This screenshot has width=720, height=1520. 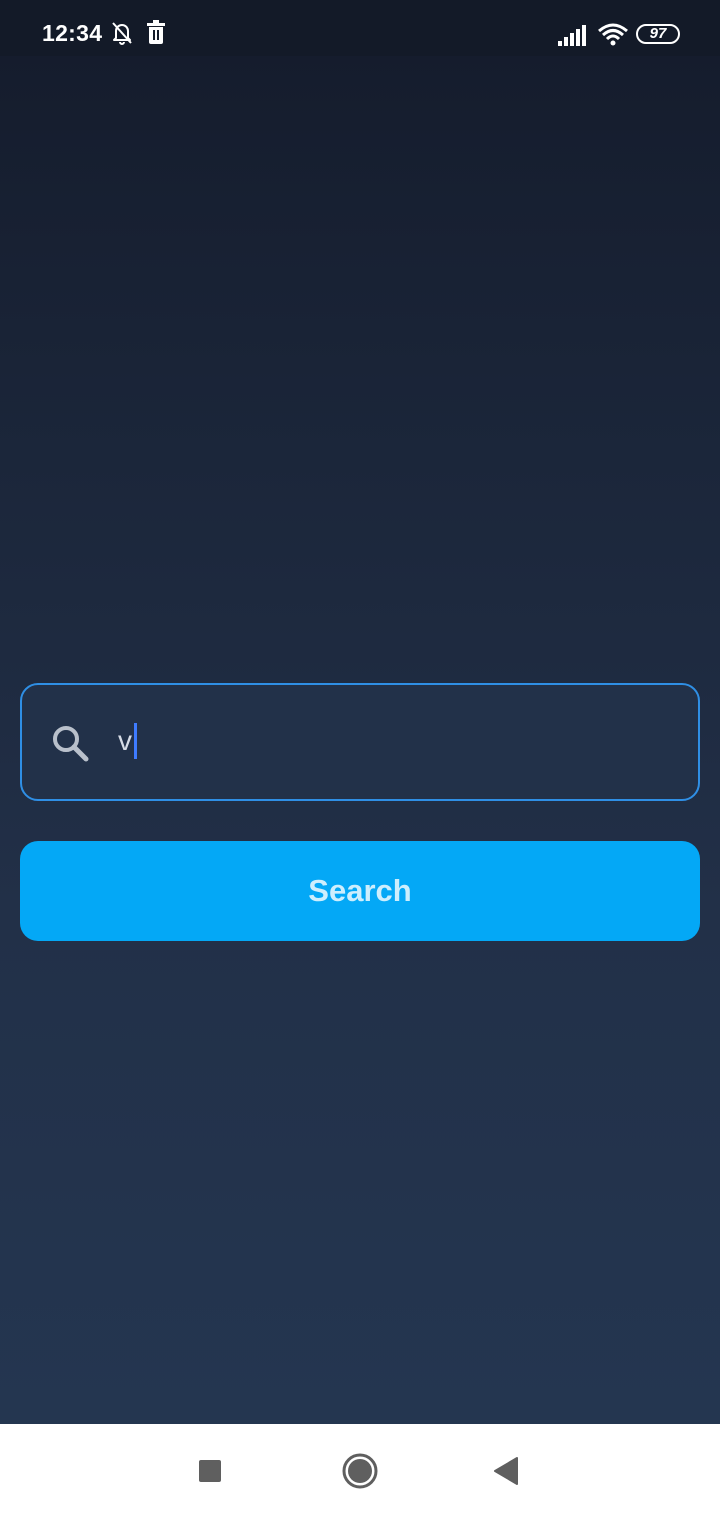 I want to click on search-button: Search, so click(x=360, y=891).